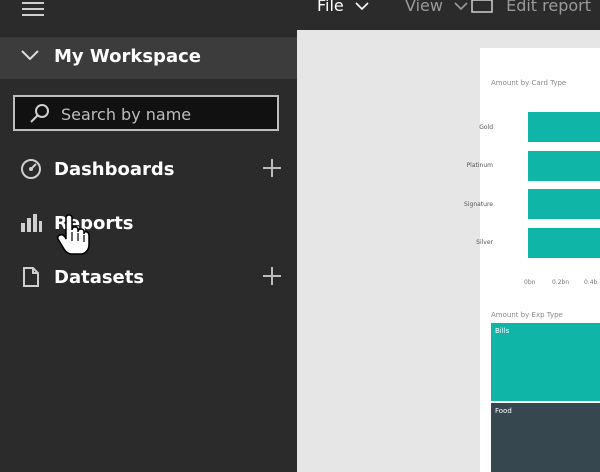 This screenshot has height=472, width=600. Describe the element at coordinates (31, 277) in the screenshot. I see `document-icon` at that location.